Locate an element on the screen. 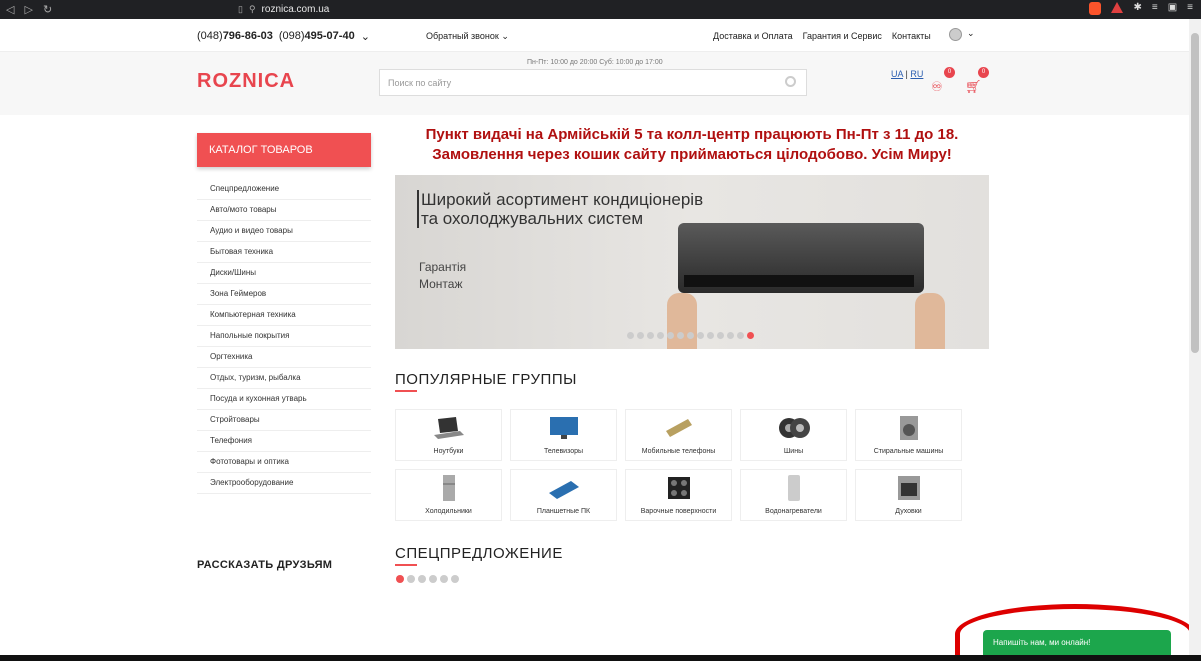 The image size is (1201, 661). menu-icon: ≡ is located at coordinates (1190, 8).